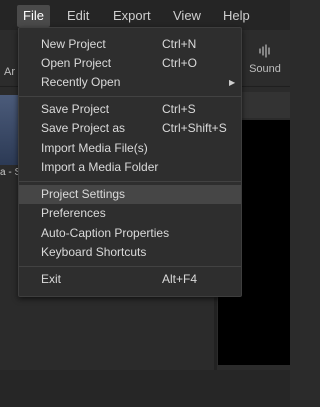 This screenshot has width=320, height=407. Describe the element at coordinates (94, 252) in the screenshot. I see `menu-item-label: Keyboard Shortcuts` at that location.